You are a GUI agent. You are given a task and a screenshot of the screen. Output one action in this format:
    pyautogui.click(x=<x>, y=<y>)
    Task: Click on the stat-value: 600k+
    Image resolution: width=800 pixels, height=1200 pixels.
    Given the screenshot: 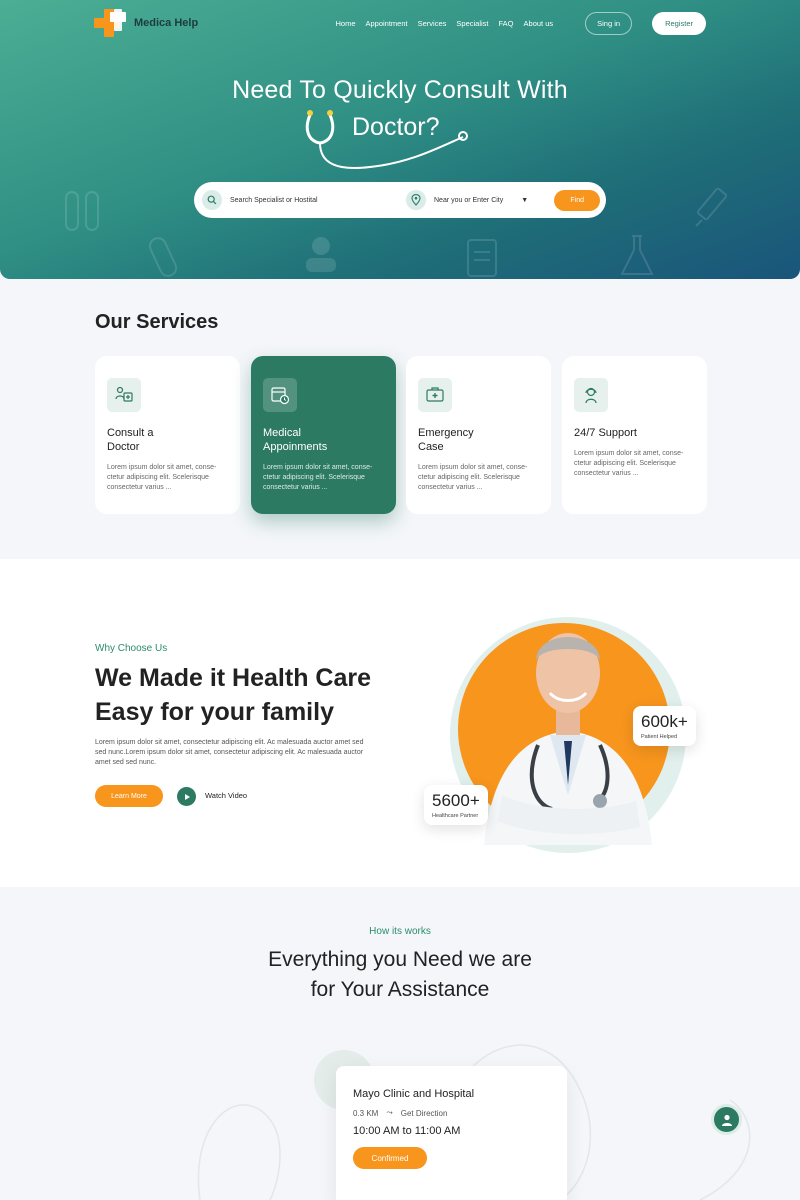 What is the action you would take?
    pyautogui.click(x=664, y=721)
    